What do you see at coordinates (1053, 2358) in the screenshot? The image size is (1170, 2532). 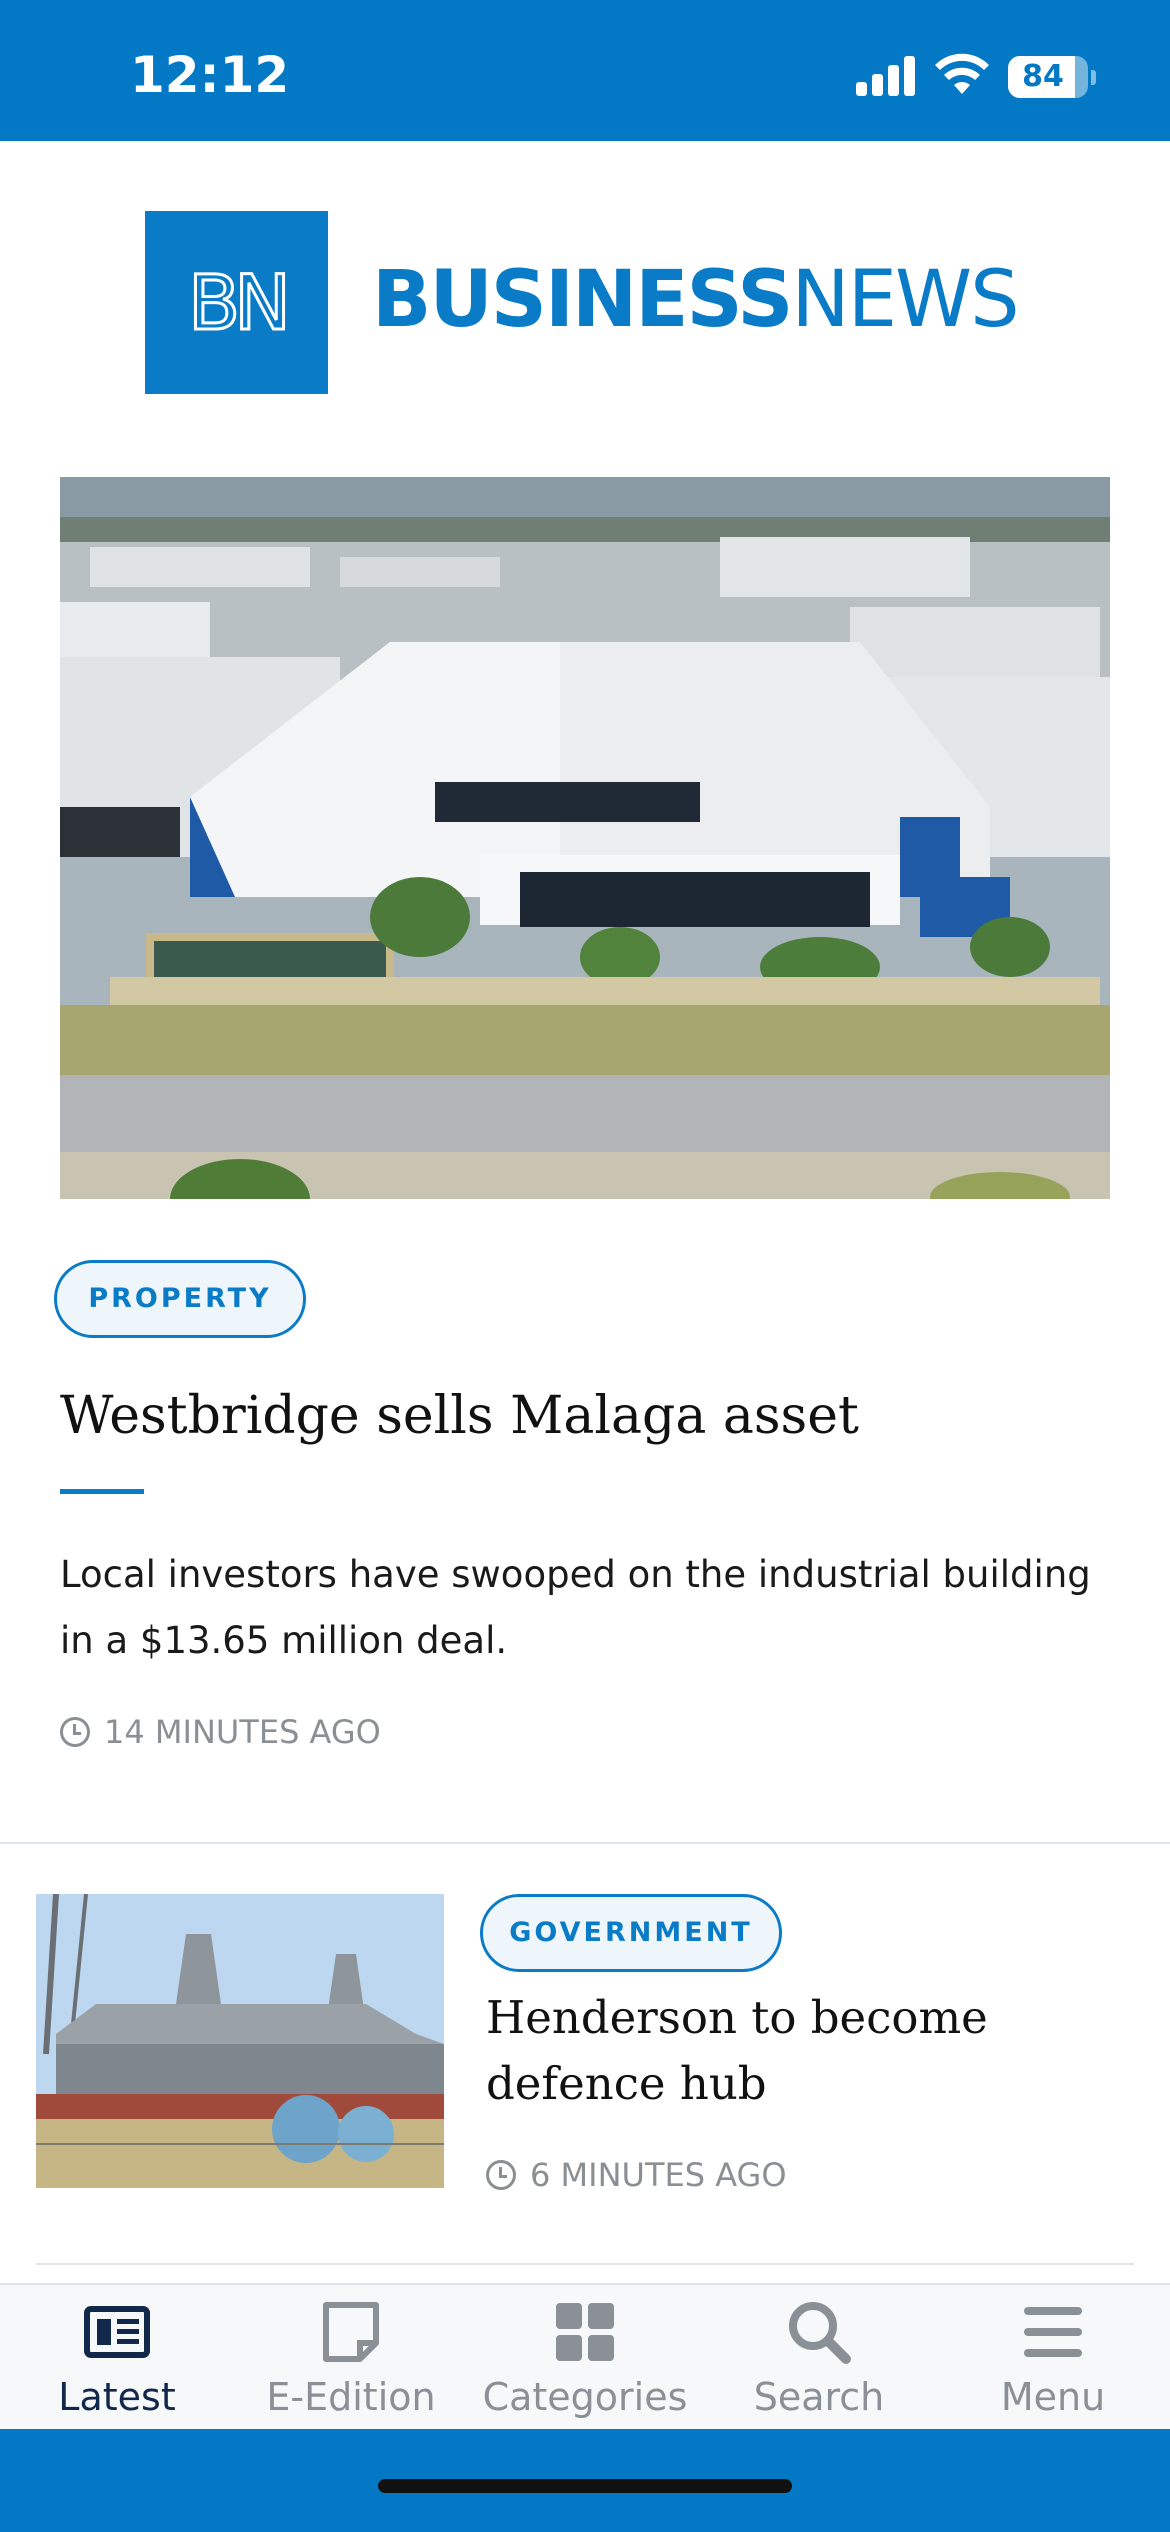 I see `tab-menu: Menu` at bounding box center [1053, 2358].